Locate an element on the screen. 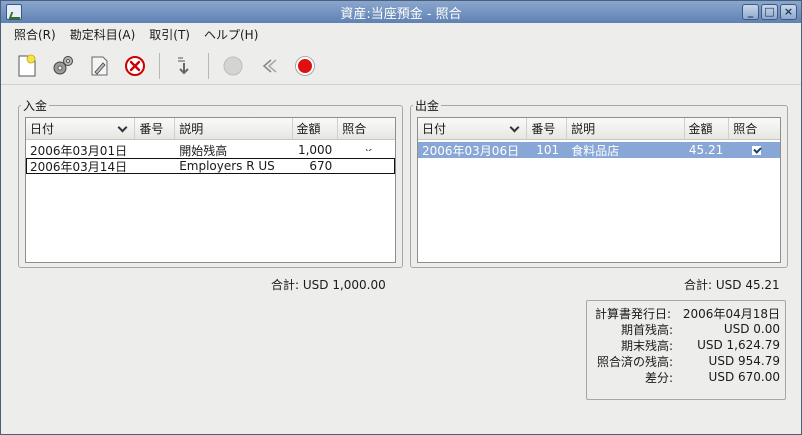  table-row: 2006年03月01日 開始残高 1,000 is located at coordinates (210, 150).